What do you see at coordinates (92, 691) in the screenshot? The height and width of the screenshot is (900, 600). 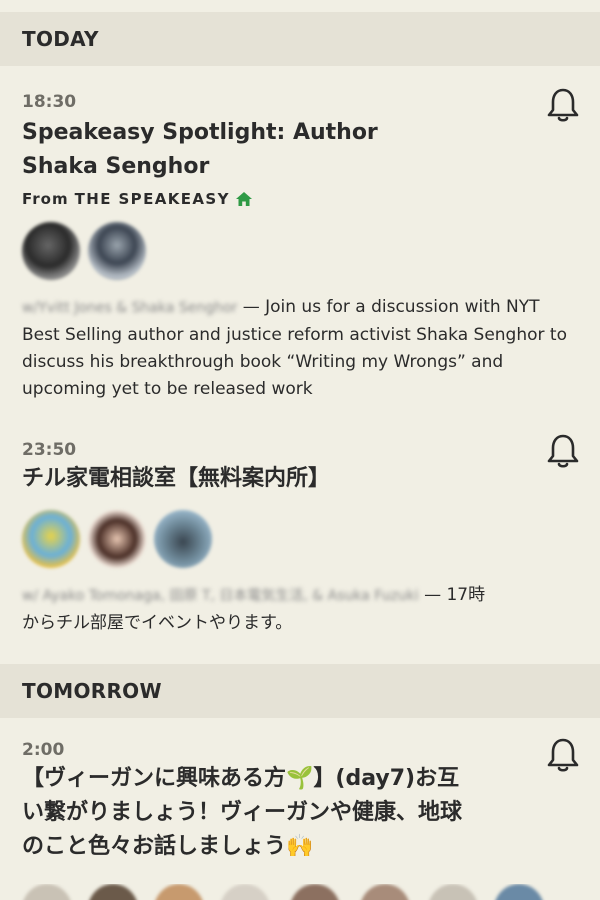 I see `section-label: TOMORROW` at bounding box center [92, 691].